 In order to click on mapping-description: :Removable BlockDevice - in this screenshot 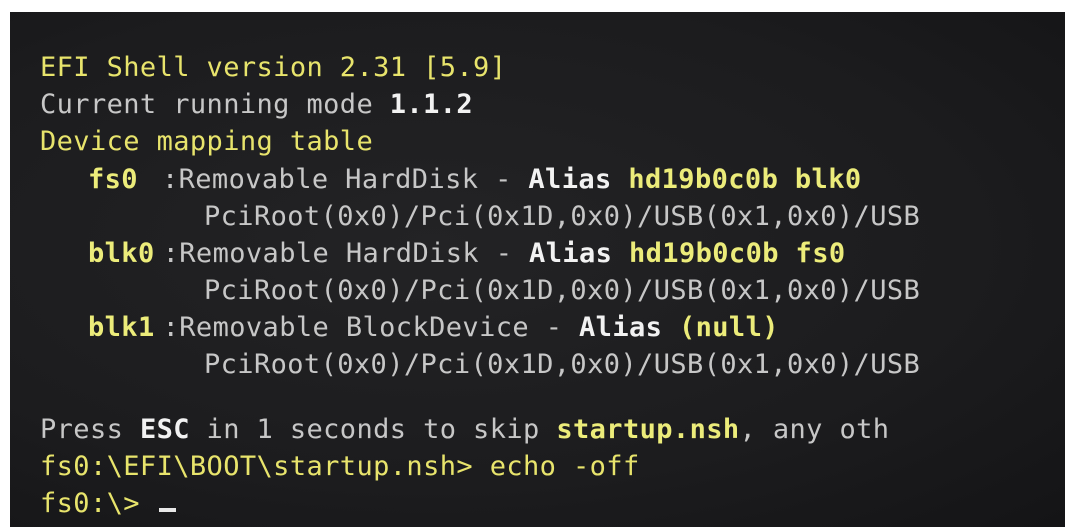, I will do `click(371, 327)`.